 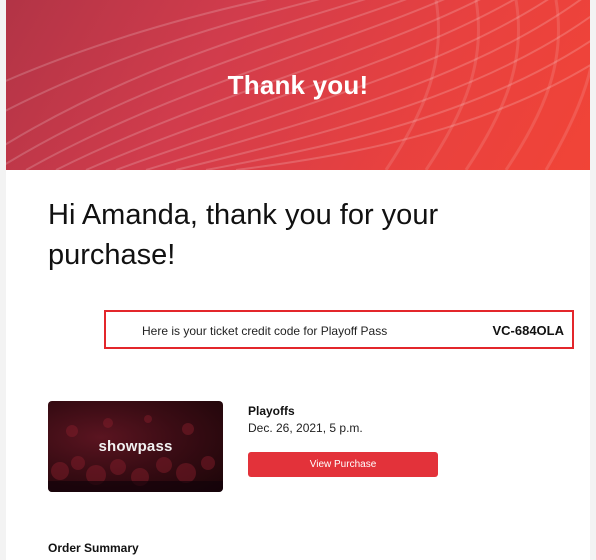 I want to click on event-image: showpass, so click(x=135, y=446).